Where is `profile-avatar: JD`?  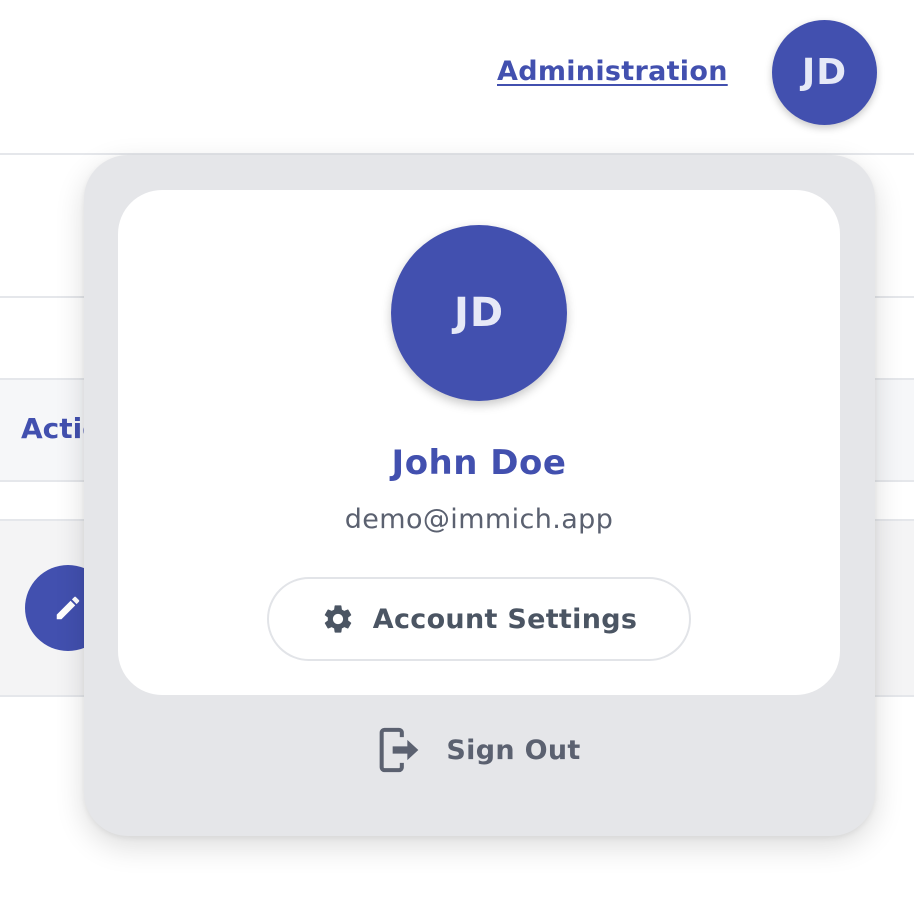 profile-avatar: JD is located at coordinates (479, 313).